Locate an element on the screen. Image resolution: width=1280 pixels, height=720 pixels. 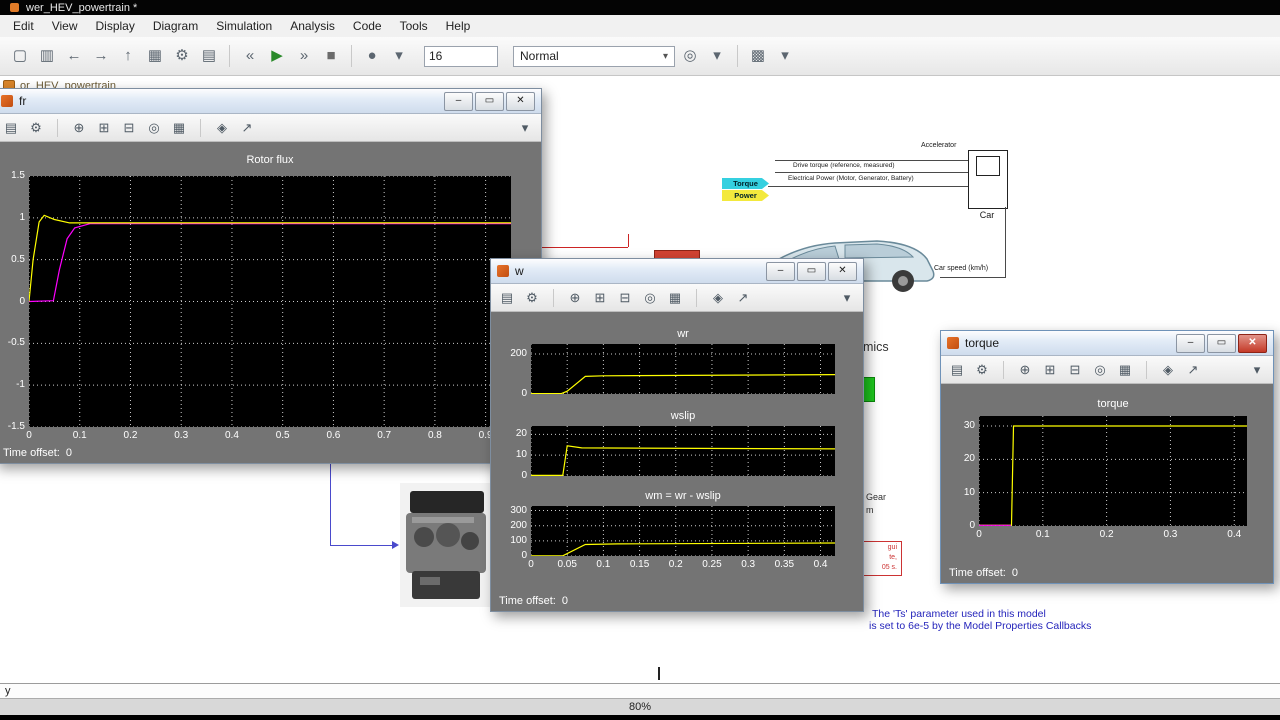
save-icon: ▥ is located at coordinates (47, 56).